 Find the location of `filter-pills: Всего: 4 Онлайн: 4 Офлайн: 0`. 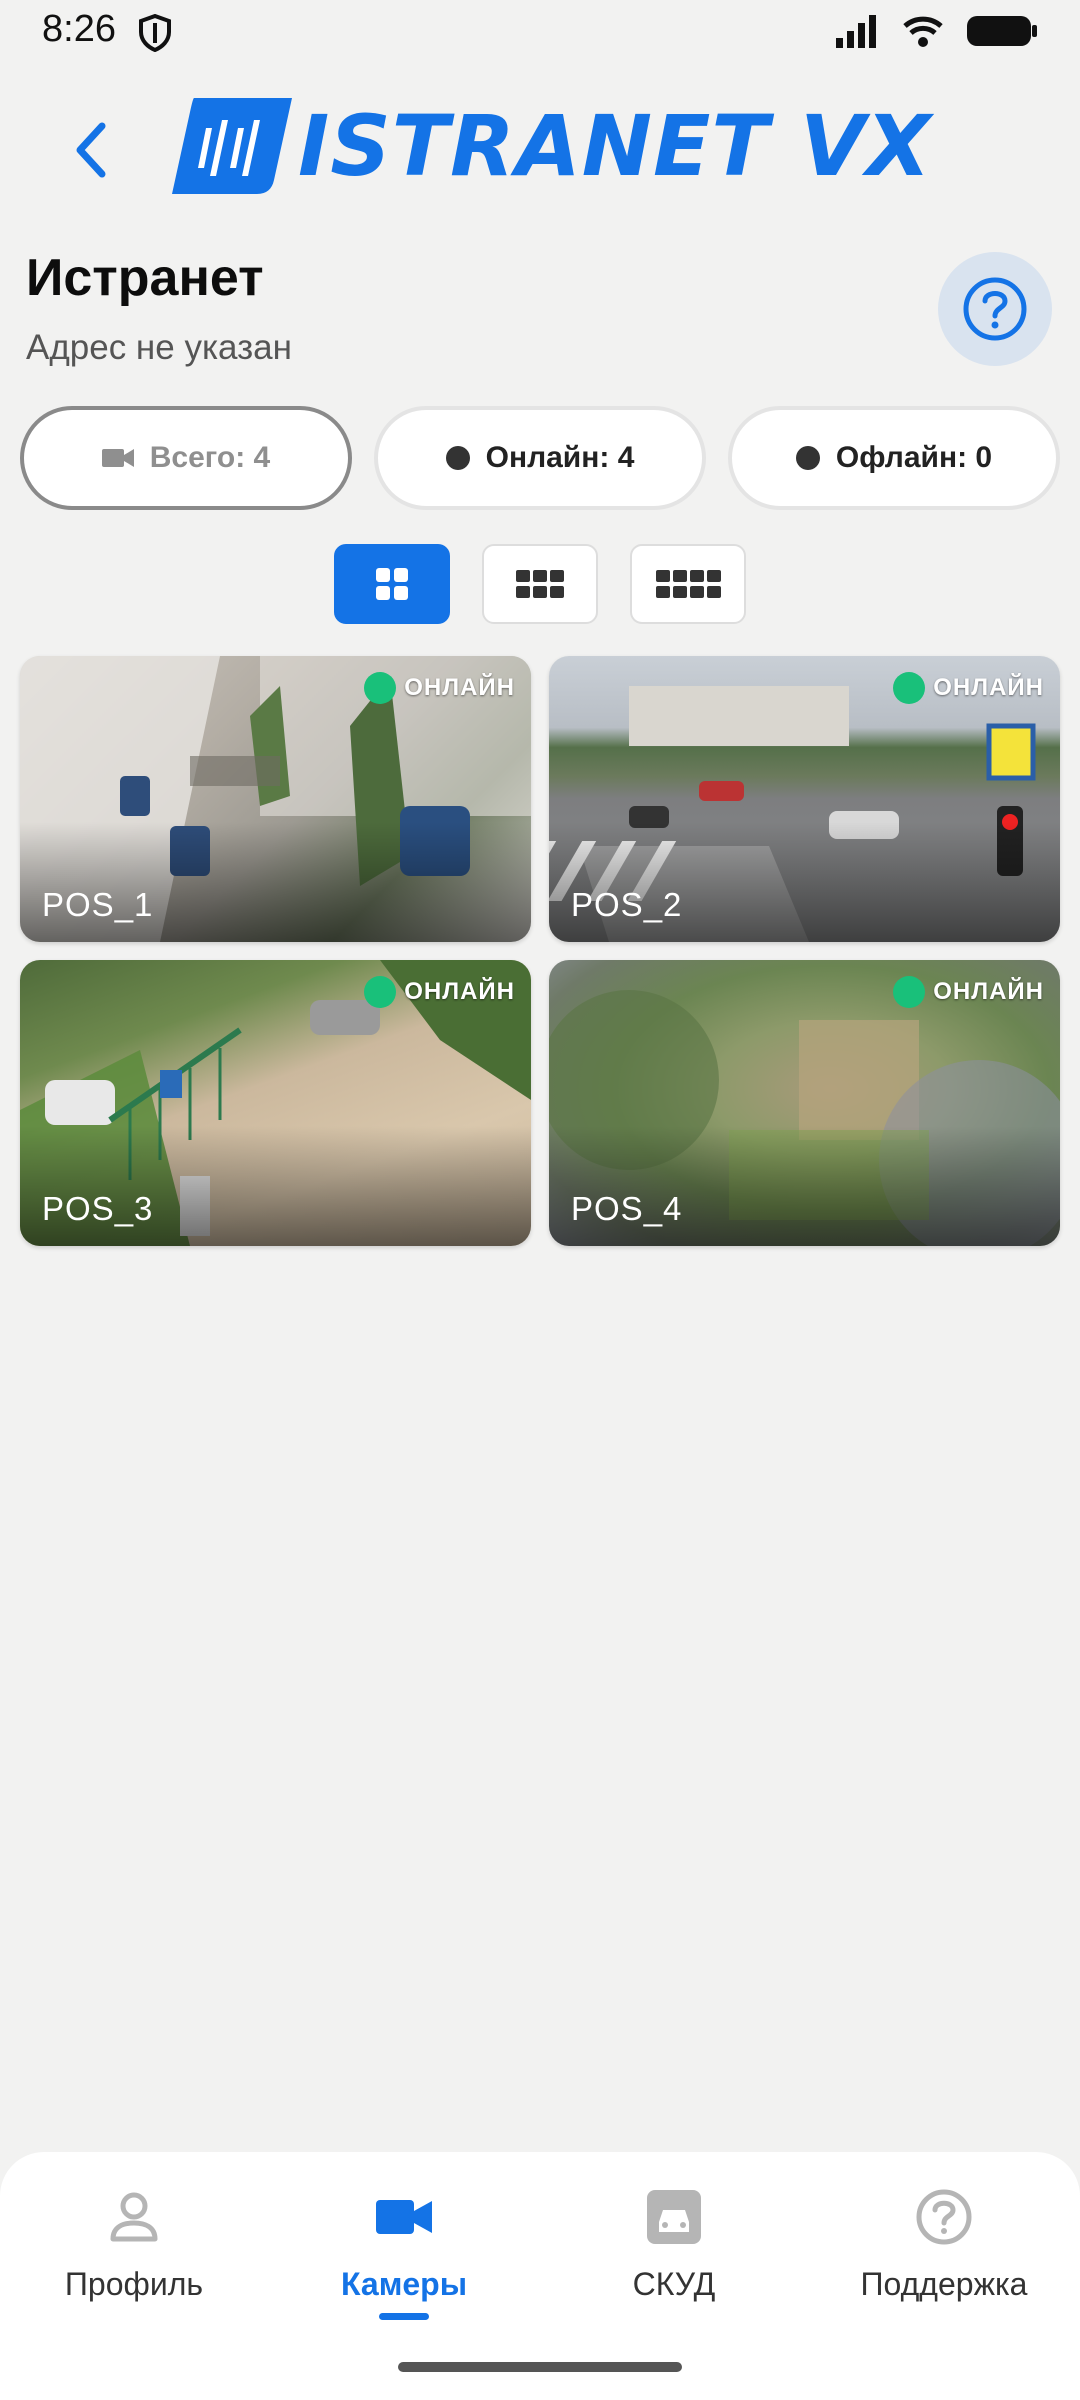

filter-pills: Всего: 4 Онлайн: 4 Офлайн: 0 is located at coordinates (540, 458).